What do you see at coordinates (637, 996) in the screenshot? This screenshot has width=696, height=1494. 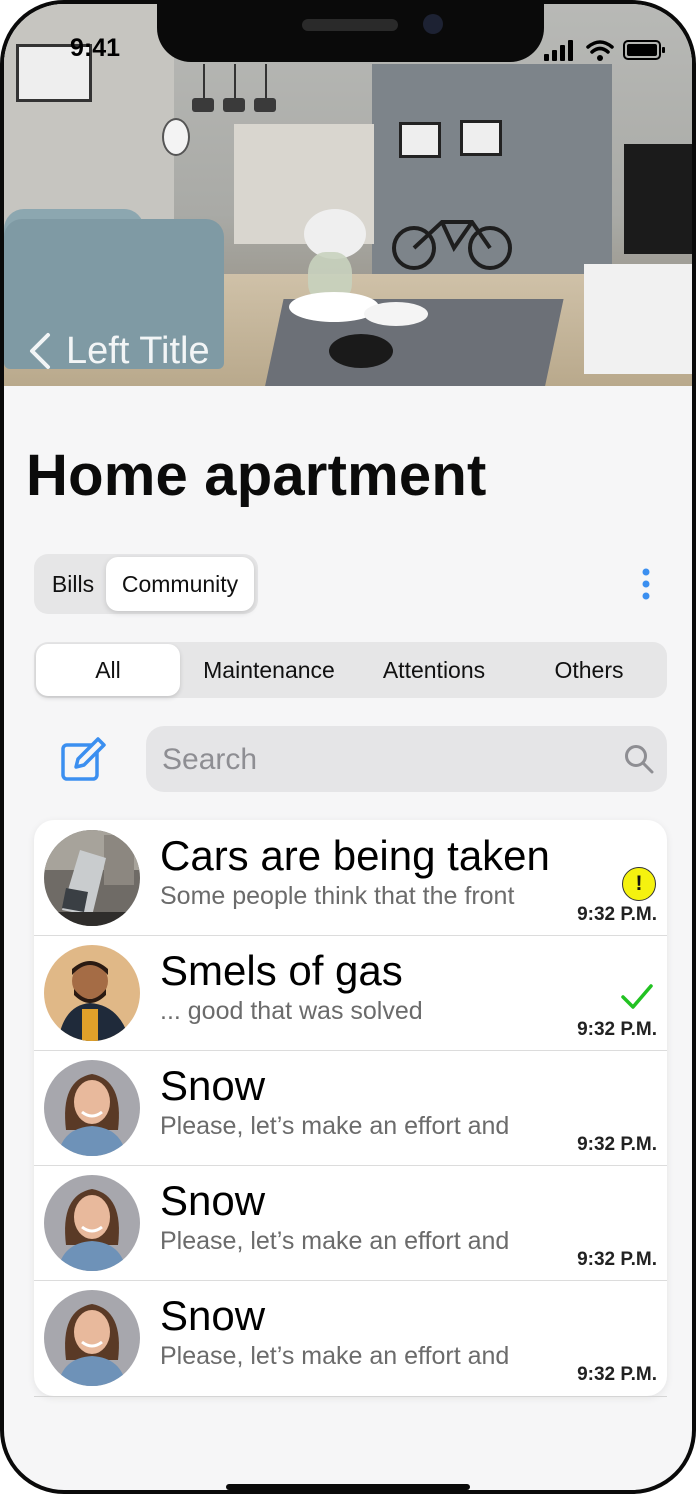 I see `checkmark-icon` at bounding box center [637, 996].